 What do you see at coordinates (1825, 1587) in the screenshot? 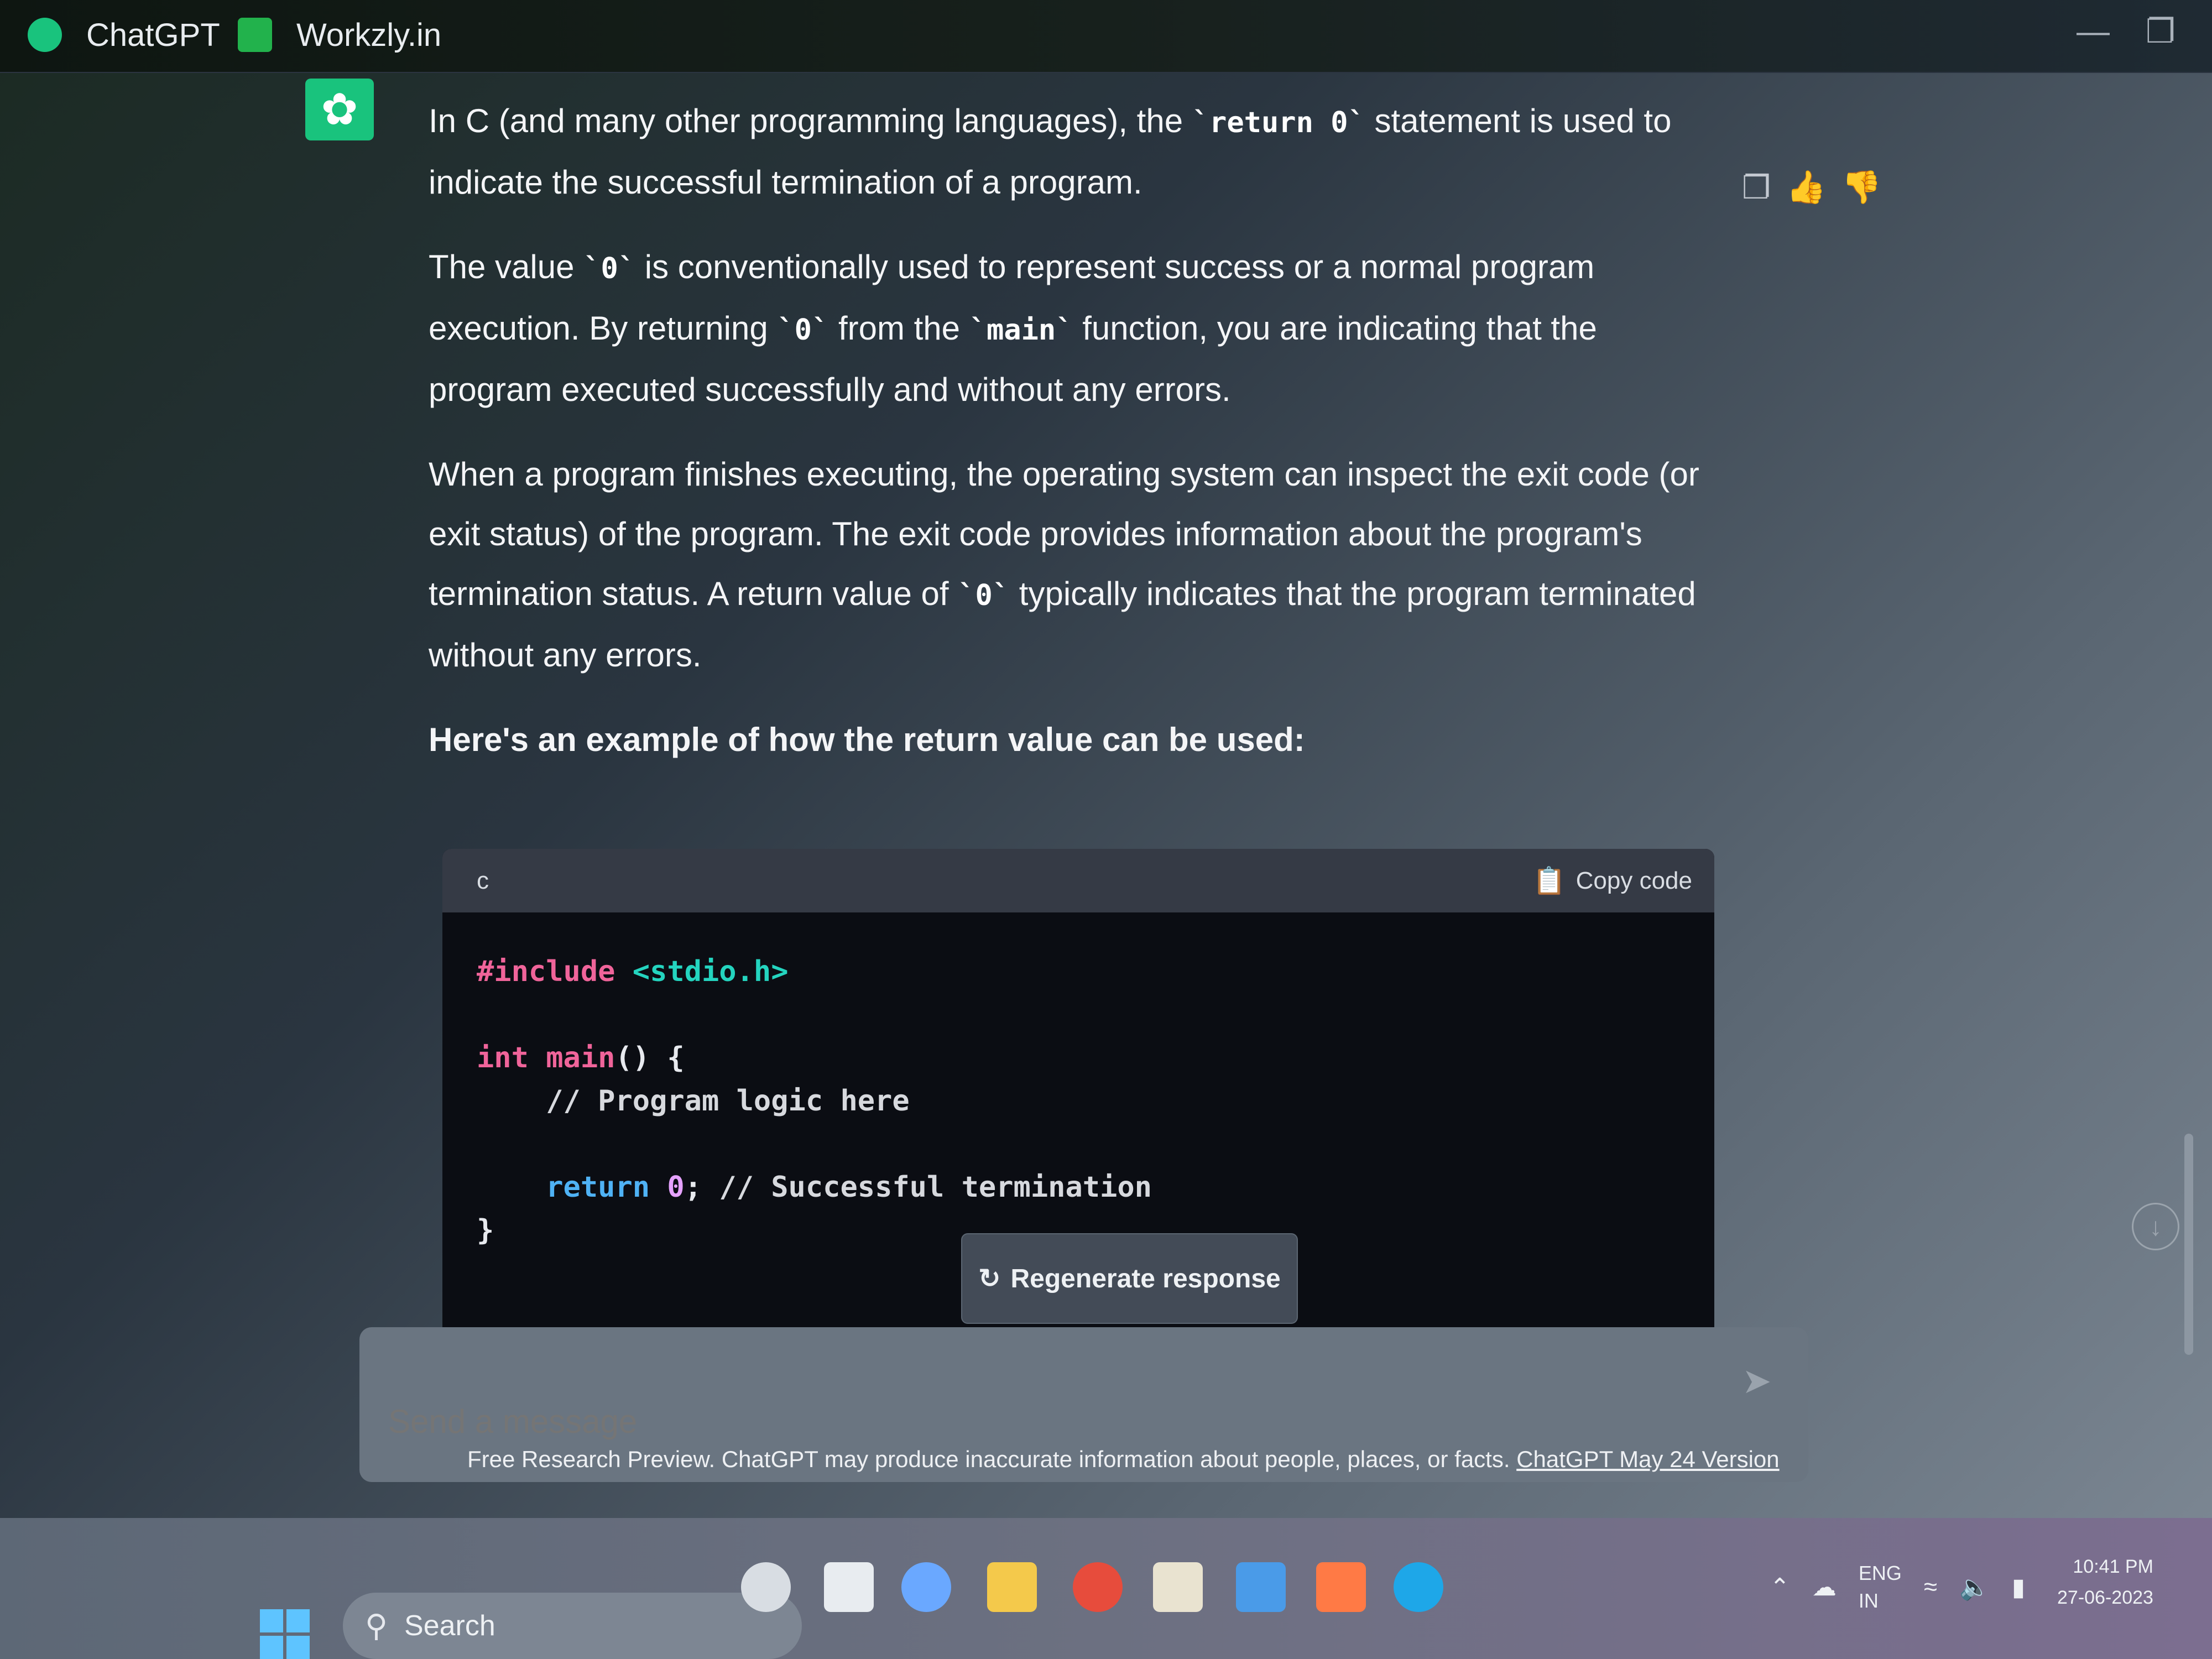
I see `cloud-icon: ☁` at bounding box center [1825, 1587].